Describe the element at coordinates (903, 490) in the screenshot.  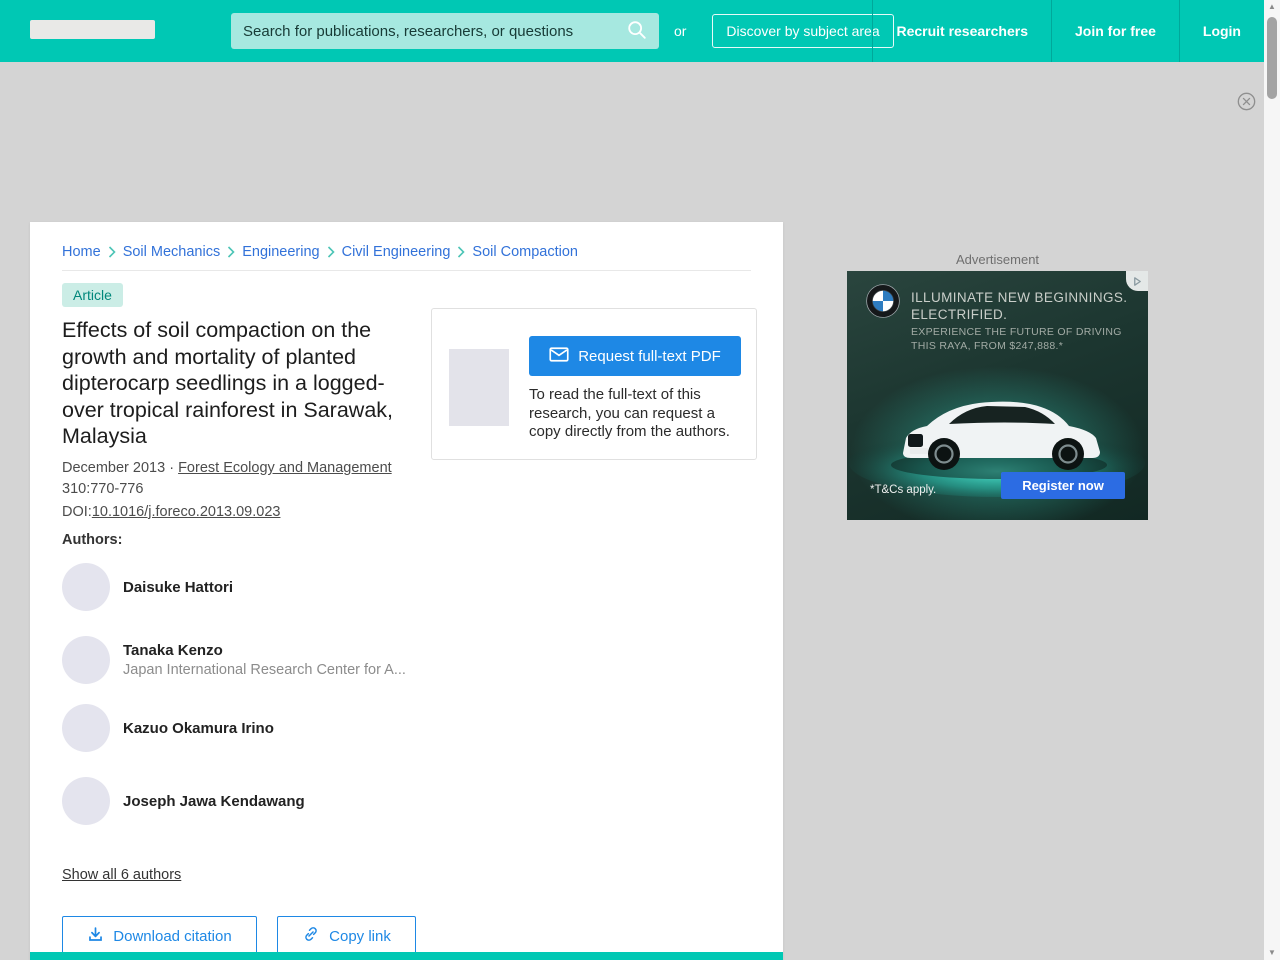
I see `ad-terms: *T&Cs apply.` at that location.